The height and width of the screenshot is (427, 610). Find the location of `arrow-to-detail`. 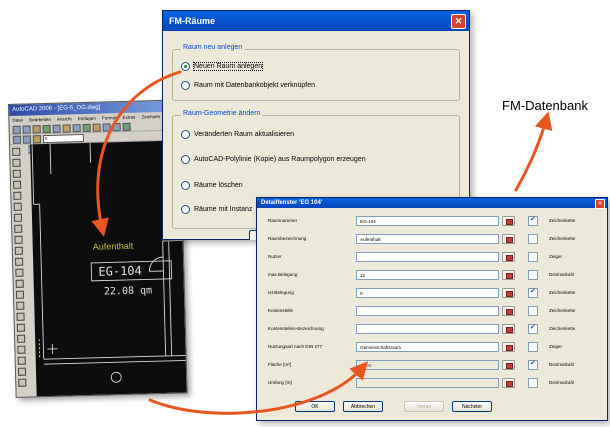

arrow-to-detail is located at coordinates (258, 388).